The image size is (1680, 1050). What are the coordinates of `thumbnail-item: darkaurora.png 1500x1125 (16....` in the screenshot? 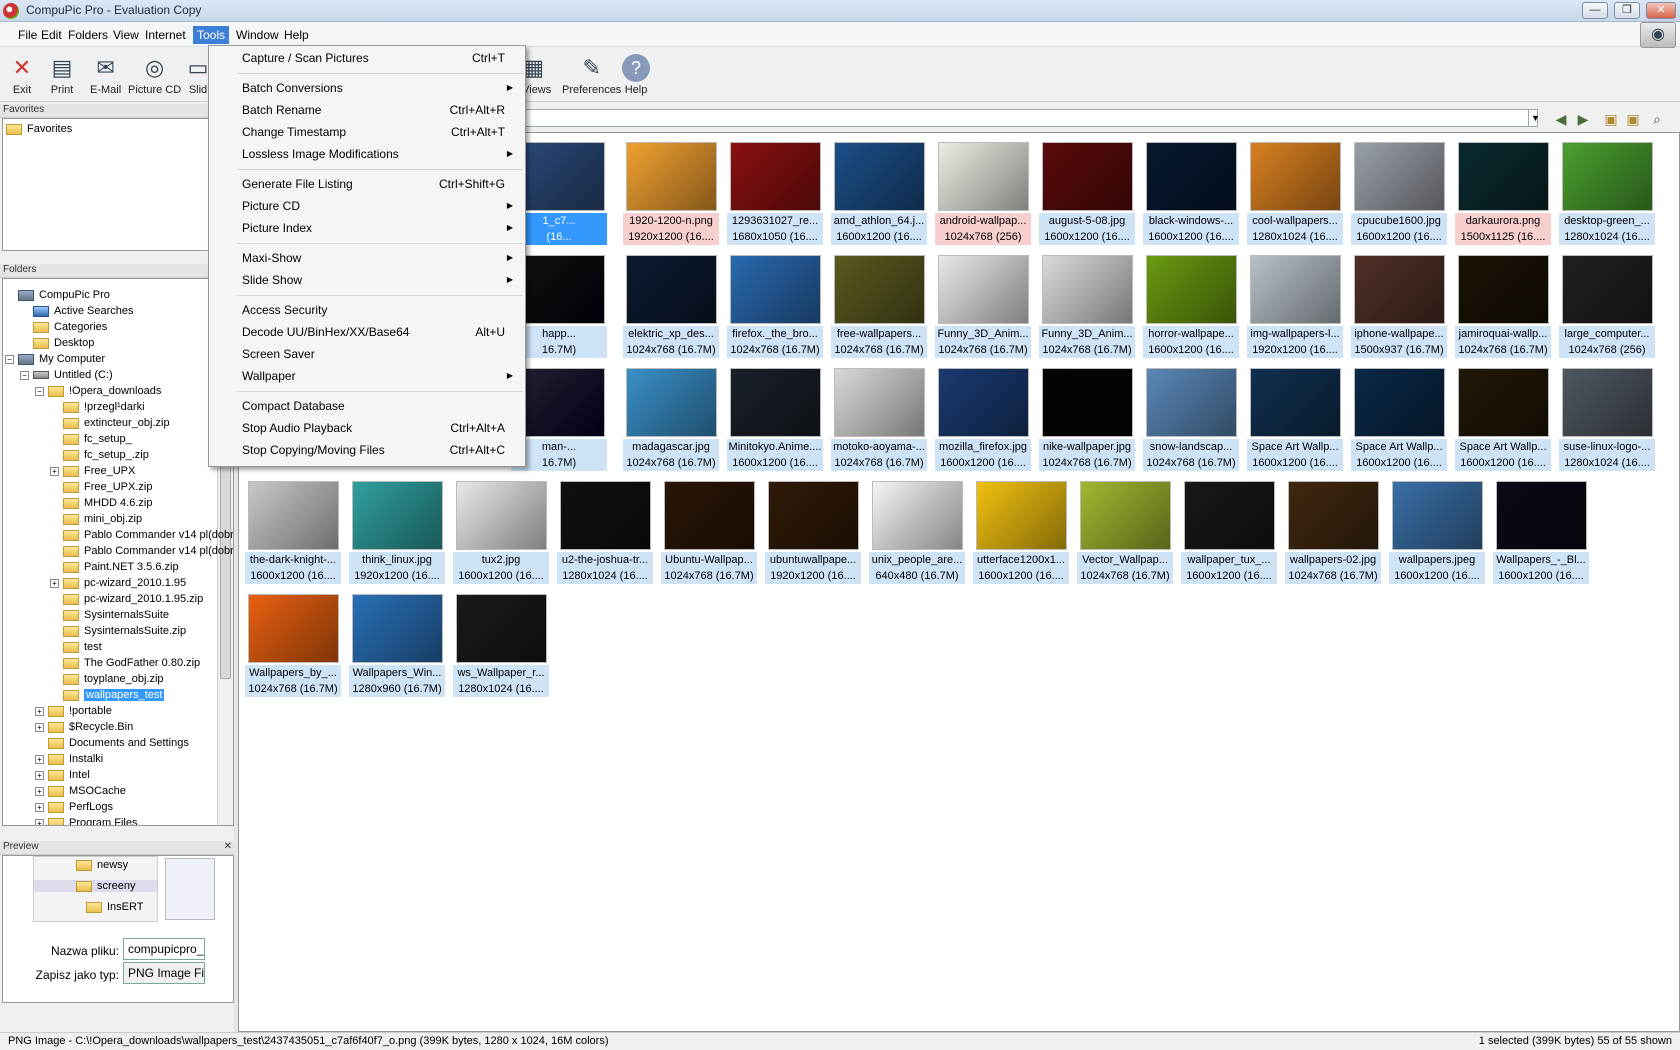 It's located at (1503, 191).